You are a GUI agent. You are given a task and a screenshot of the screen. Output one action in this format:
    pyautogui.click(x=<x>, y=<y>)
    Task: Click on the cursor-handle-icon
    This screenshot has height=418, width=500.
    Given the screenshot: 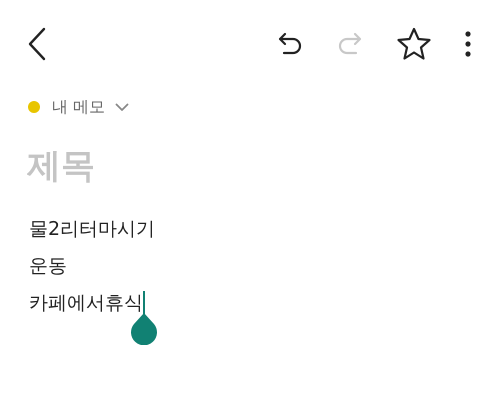 What is the action you would take?
    pyautogui.click(x=144, y=328)
    